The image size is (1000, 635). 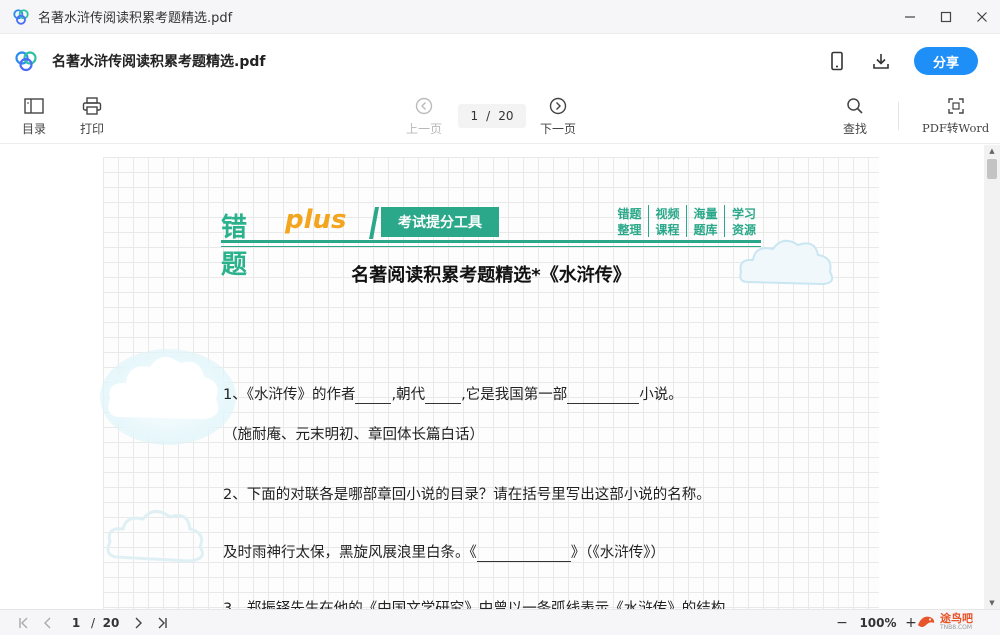 I want to click on slash-decoration, so click(x=374, y=223).